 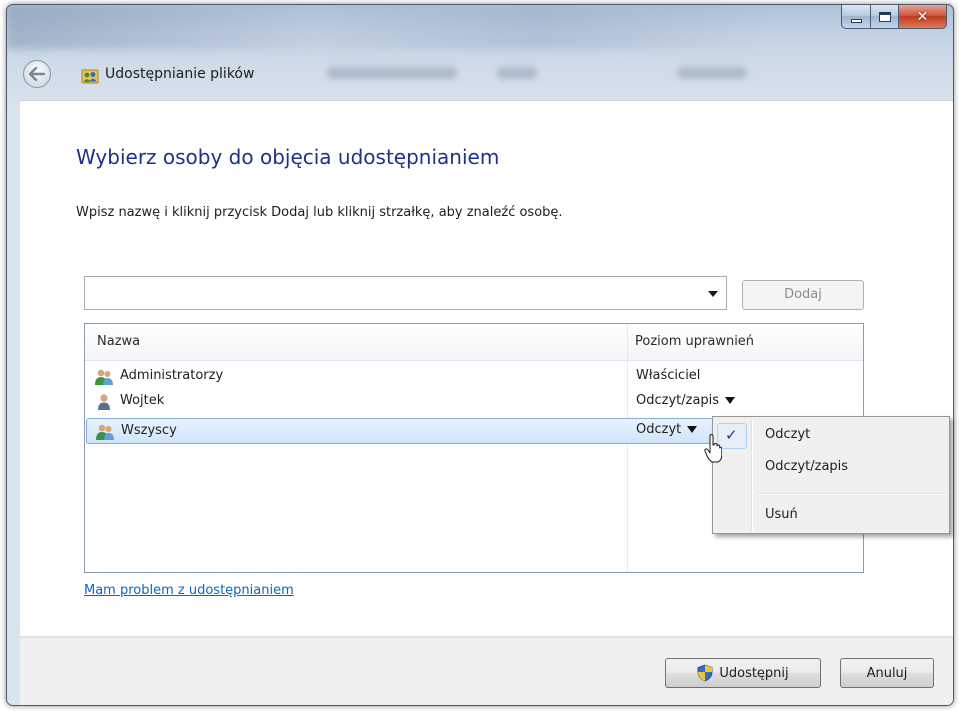 What do you see at coordinates (807, 466) in the screenshot?
I see `menu-item-label: Odczyt/zapis` at bounding box center [807, 466].